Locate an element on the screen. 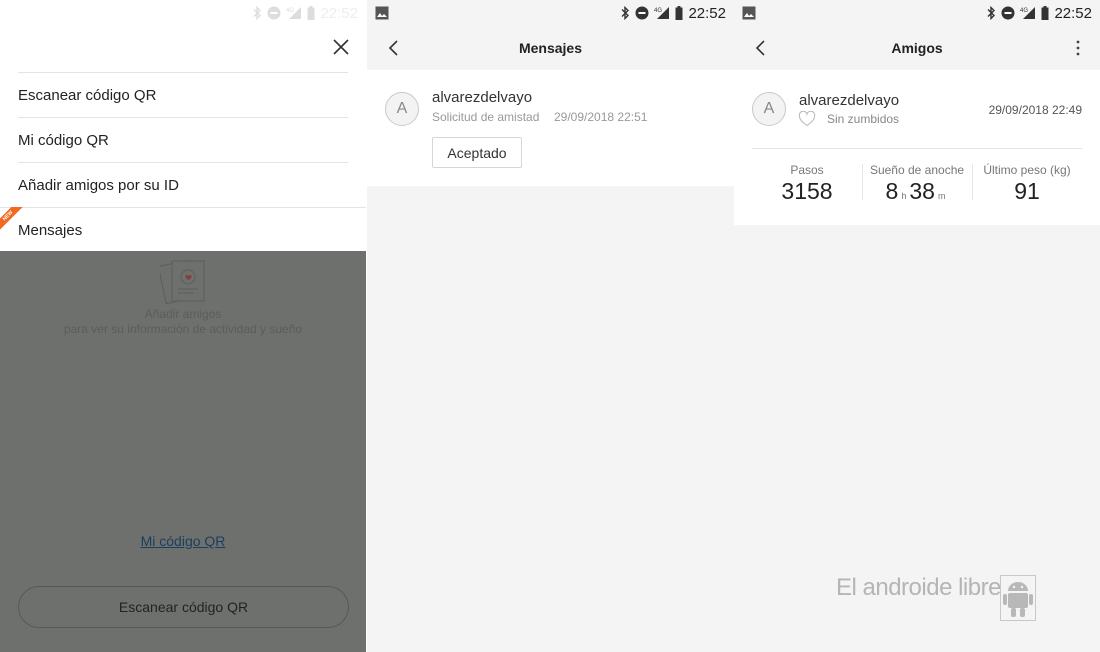 The height and width of the screenshot is (652, 1100). menu-item-my-qr: Mi código QR is located at coordinates (183, 139).